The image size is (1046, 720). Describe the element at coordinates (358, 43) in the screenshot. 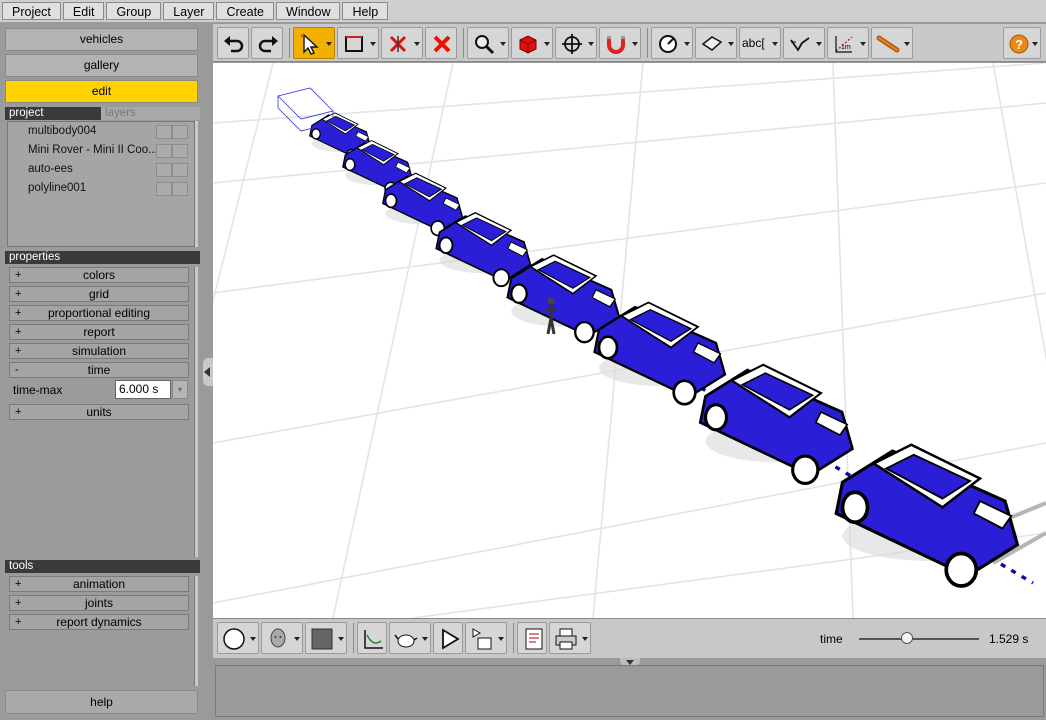

I see `box-select-button` at that location.